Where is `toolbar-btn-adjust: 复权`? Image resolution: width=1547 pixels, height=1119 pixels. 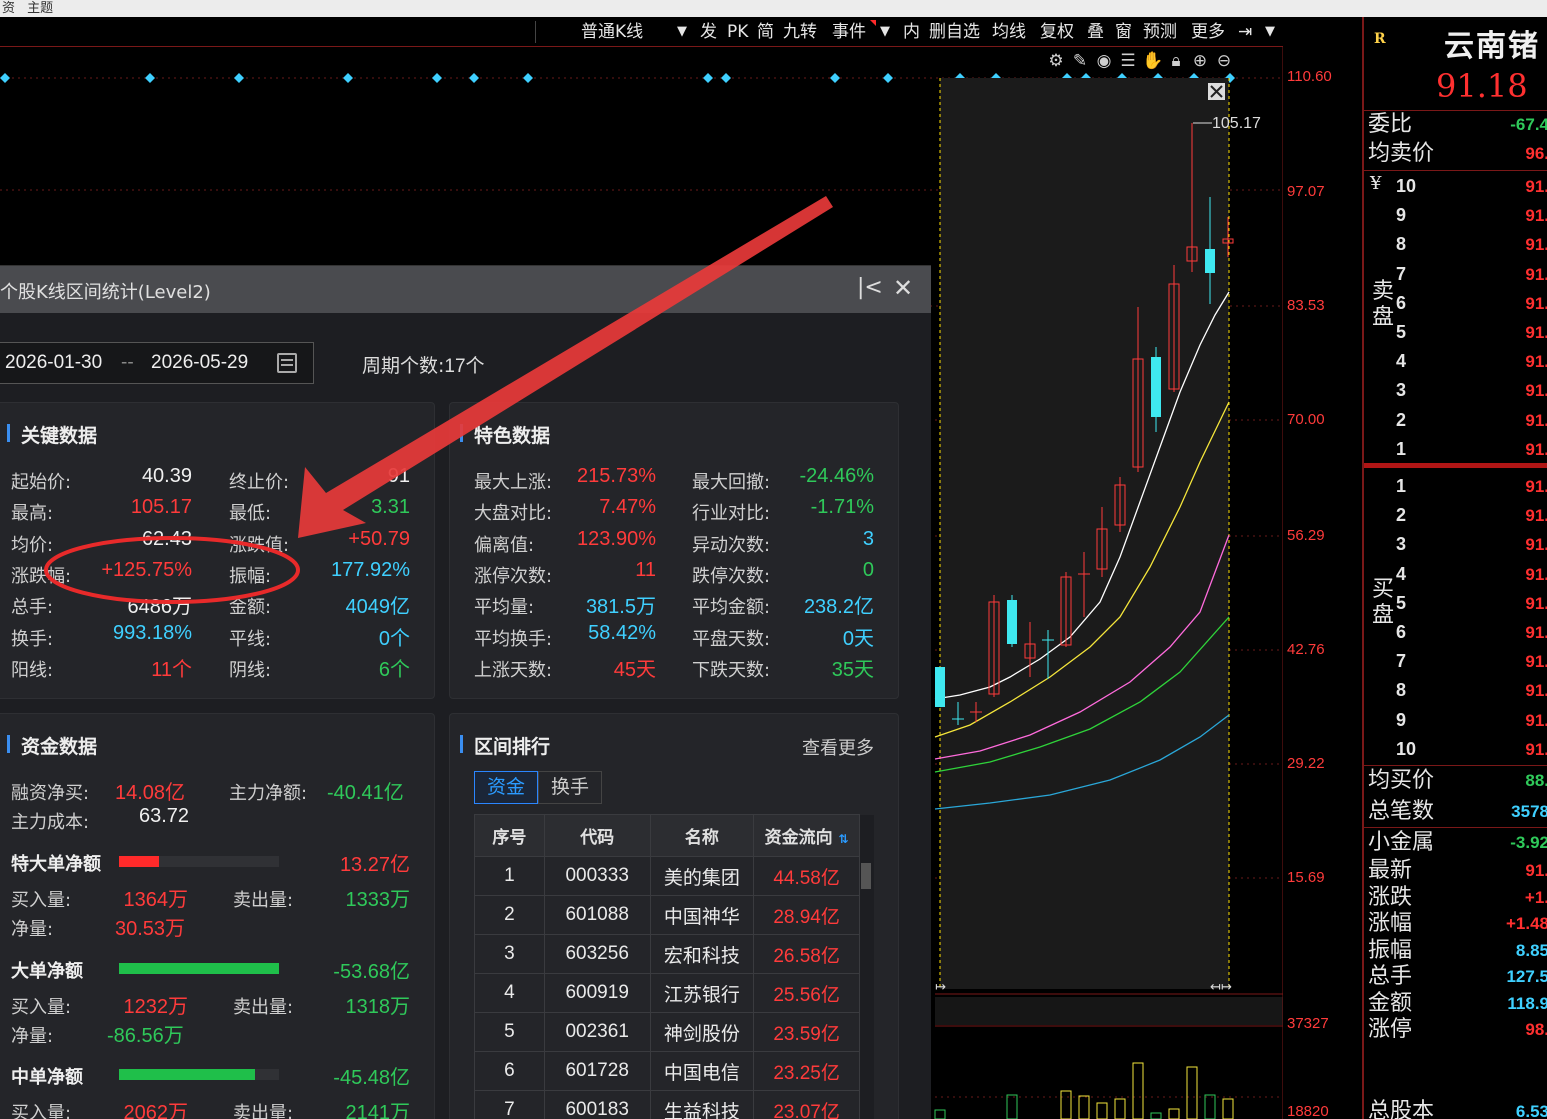
toolbar-btn-adjust: 复权 is located at coordinates (1057, 32).